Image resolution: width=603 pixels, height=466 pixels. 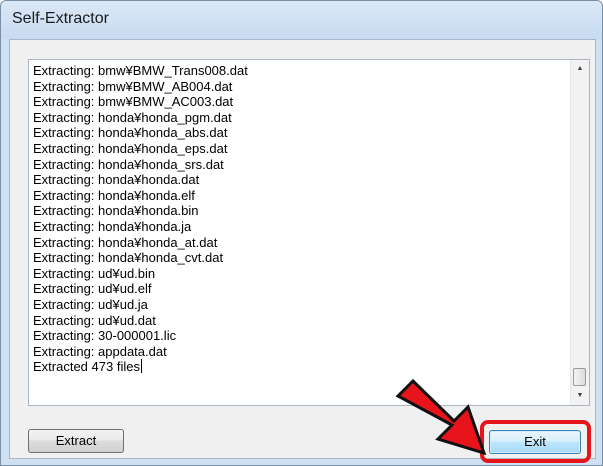 What do you see at coordinates (116, 180) in the screenshot?
I see `log-line: Extracting: honda¥honda.dat` at bounding box center [116, 180].